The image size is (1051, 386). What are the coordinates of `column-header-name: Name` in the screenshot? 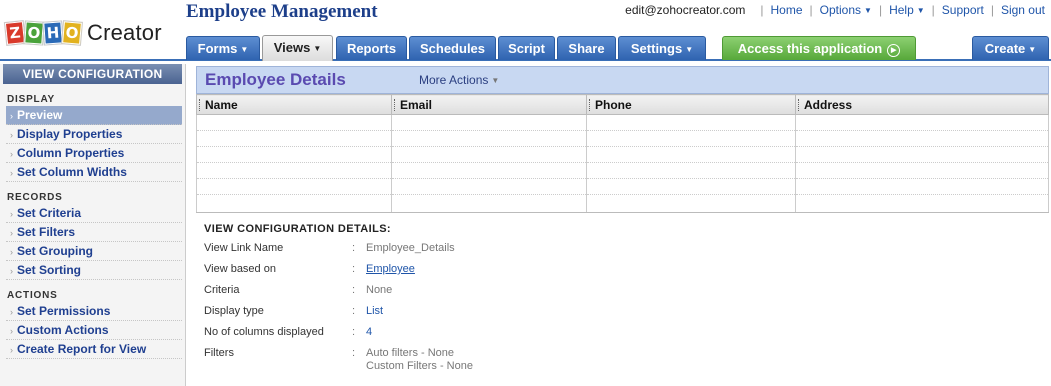 It's located at (294, 104).